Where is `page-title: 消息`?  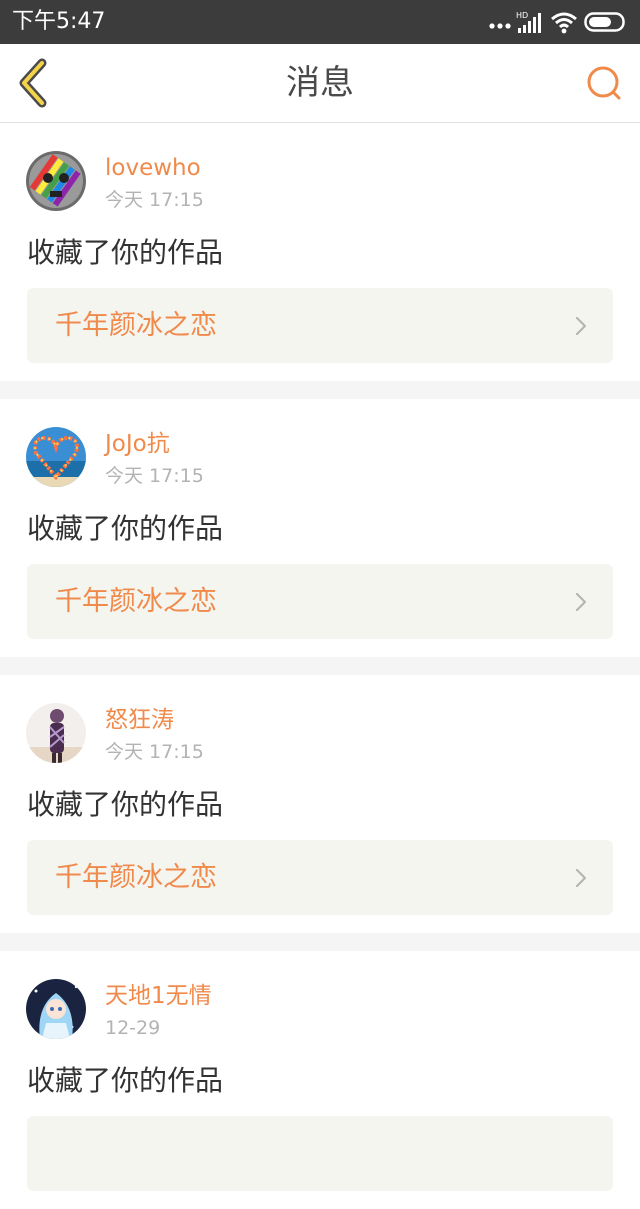
page-title: 消息 is located at coordinates (320, 83).